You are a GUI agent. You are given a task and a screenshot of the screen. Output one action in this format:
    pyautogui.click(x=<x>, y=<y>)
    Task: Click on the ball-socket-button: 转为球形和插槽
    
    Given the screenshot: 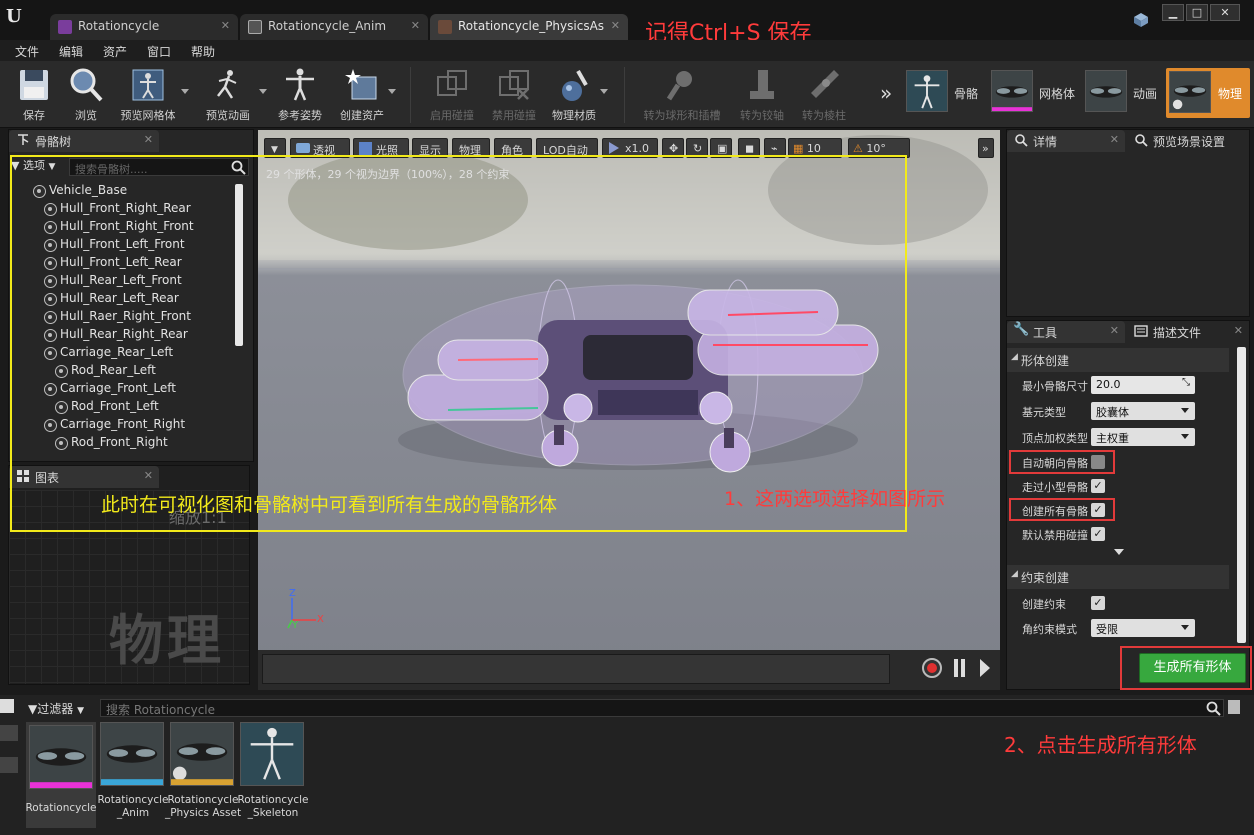 What is the action you would take?
    pyautogui.click(x=682, y=95)
    